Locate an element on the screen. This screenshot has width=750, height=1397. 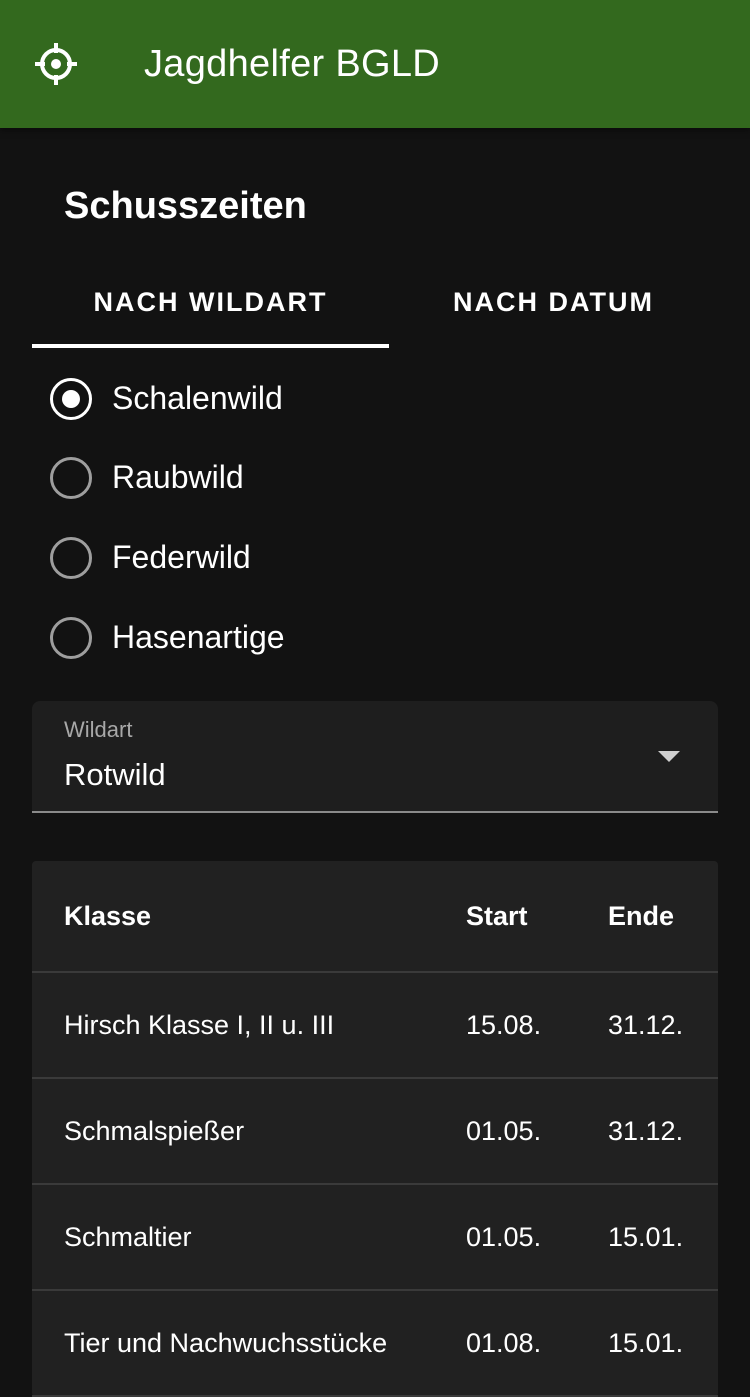
column-header-klasse: Klasse is located at coordinates (107, 916).